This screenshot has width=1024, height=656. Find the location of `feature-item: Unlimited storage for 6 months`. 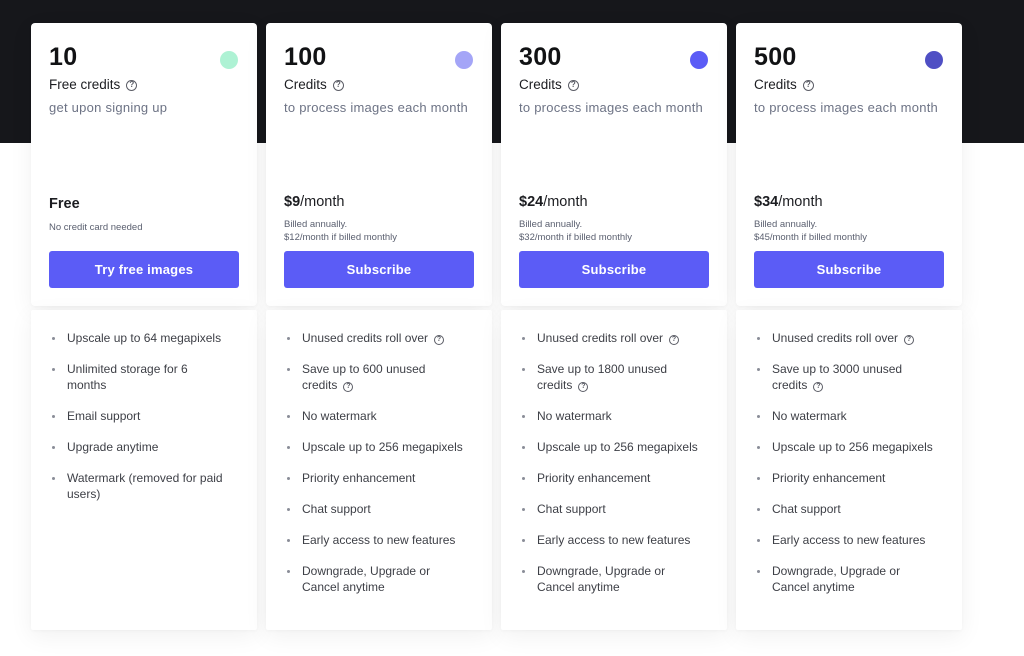

feature-item: Unlimited storage for 6 months is located at coordinates (139, 377).